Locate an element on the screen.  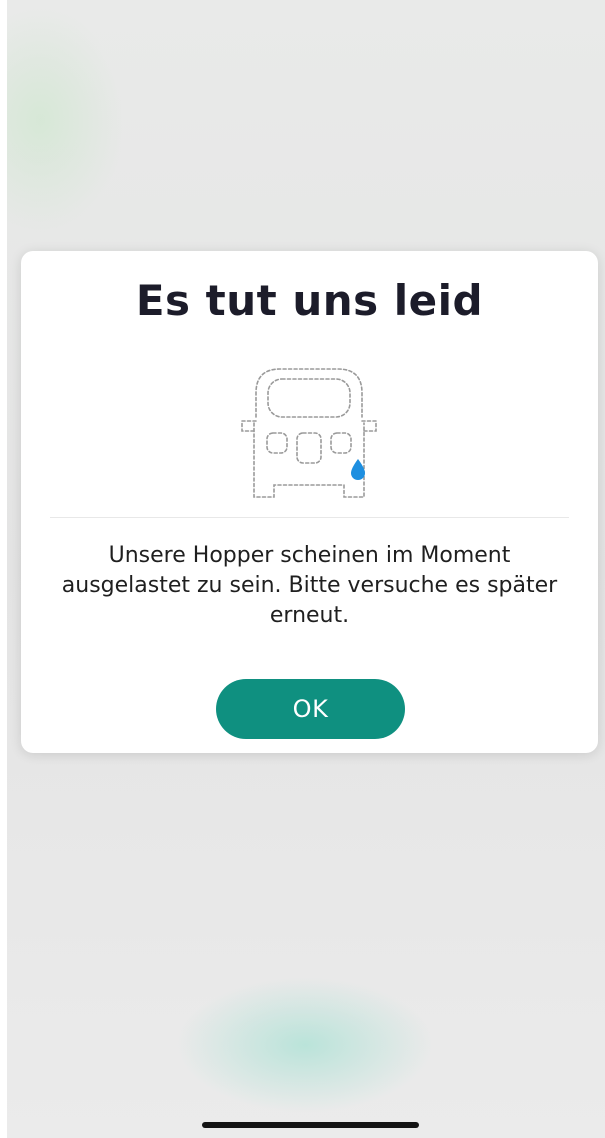
sad-van-icon is located at coordinates (309, 430).